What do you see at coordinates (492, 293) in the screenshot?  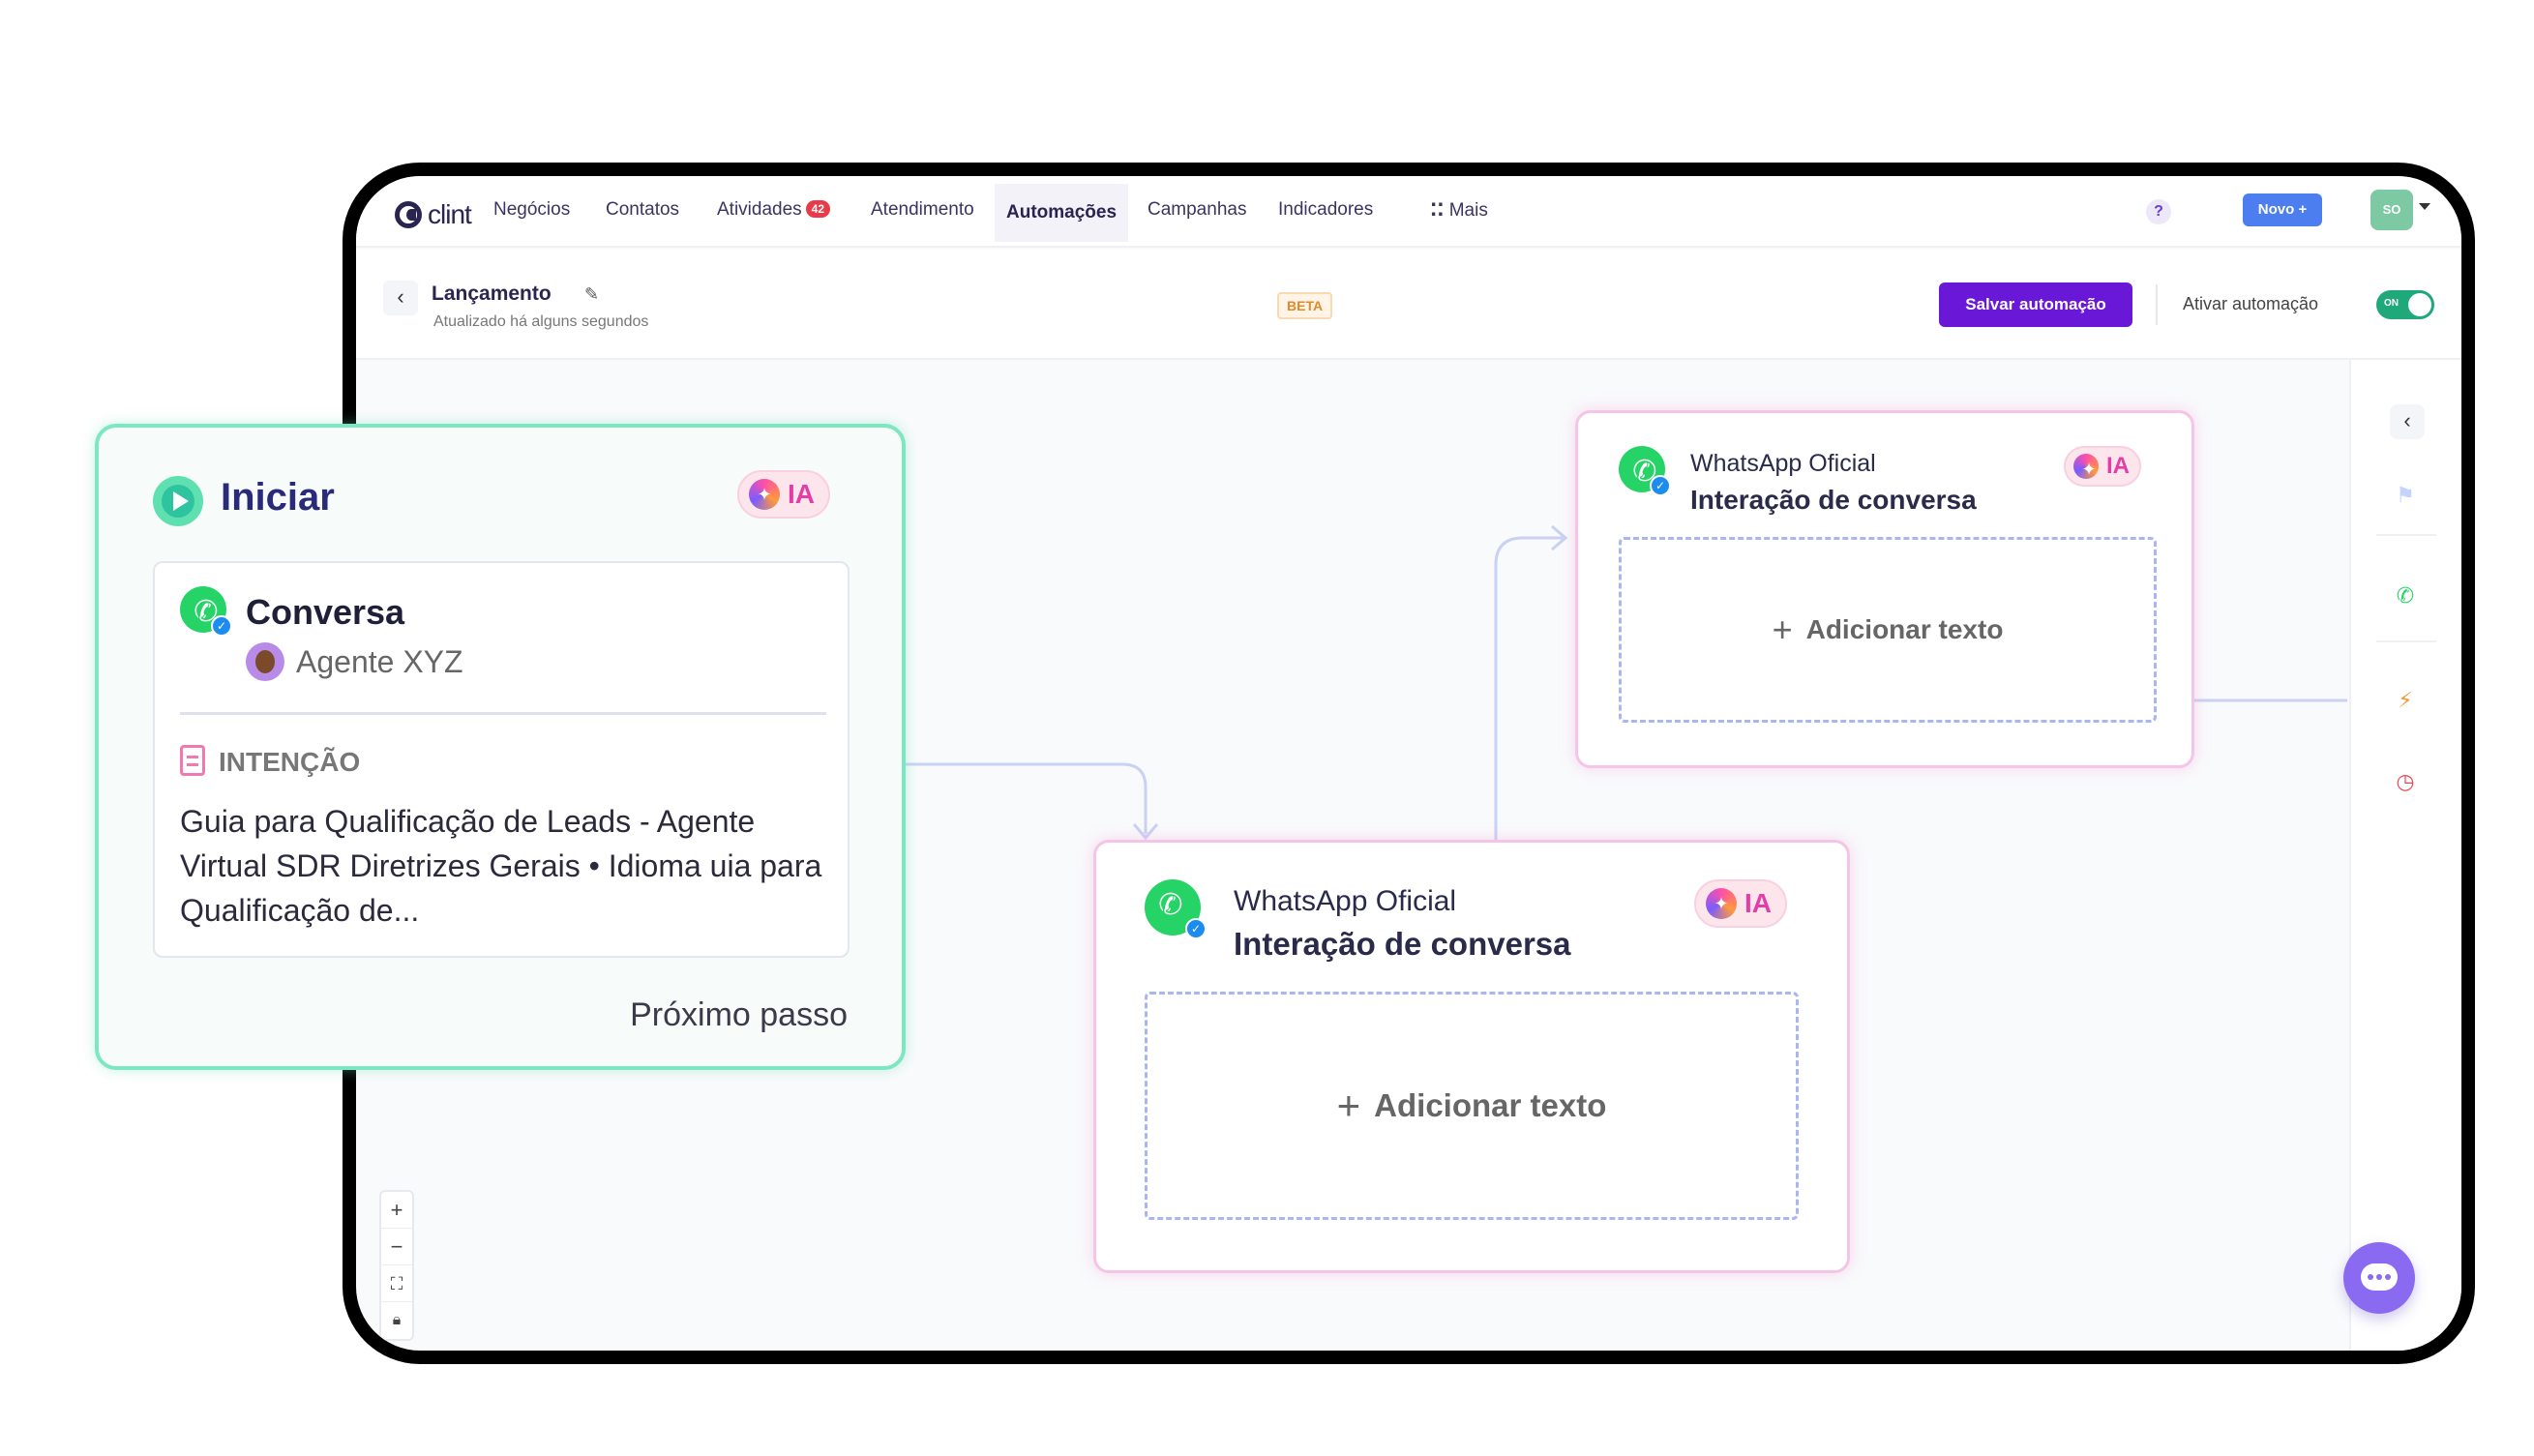 I see `automation-title: Lançamento` at bounding box center [492, 293].